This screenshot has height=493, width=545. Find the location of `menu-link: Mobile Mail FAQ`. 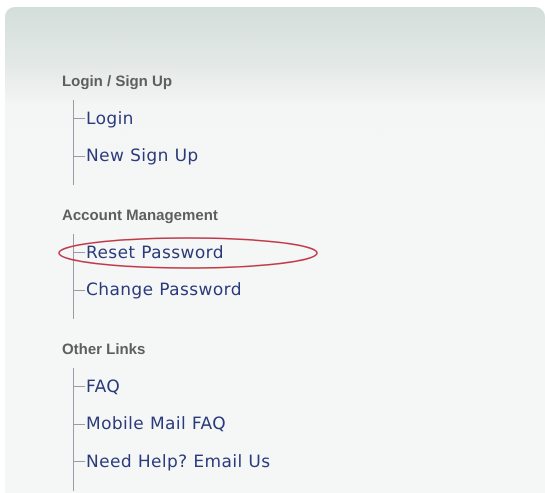

menu-link: Mobile Mail FAQ is located at coordinates (156, 424).